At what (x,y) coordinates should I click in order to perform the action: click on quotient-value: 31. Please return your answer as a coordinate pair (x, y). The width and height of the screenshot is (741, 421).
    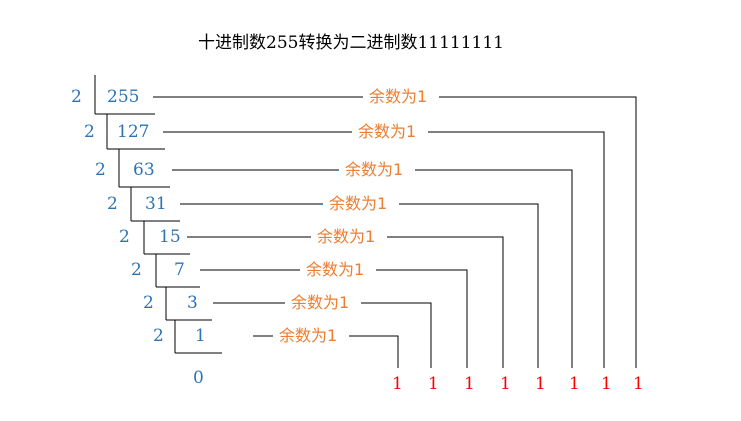
    Looking at the image, I should click on (156, 204).